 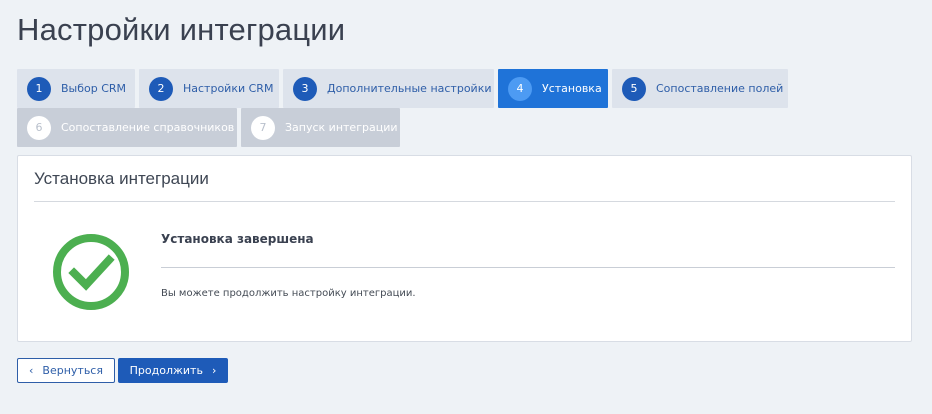 What do you see at coordinates (214, 370) in the screenshot?
I see `chevron-right-icon: ›` at bounding box center [214, 370].